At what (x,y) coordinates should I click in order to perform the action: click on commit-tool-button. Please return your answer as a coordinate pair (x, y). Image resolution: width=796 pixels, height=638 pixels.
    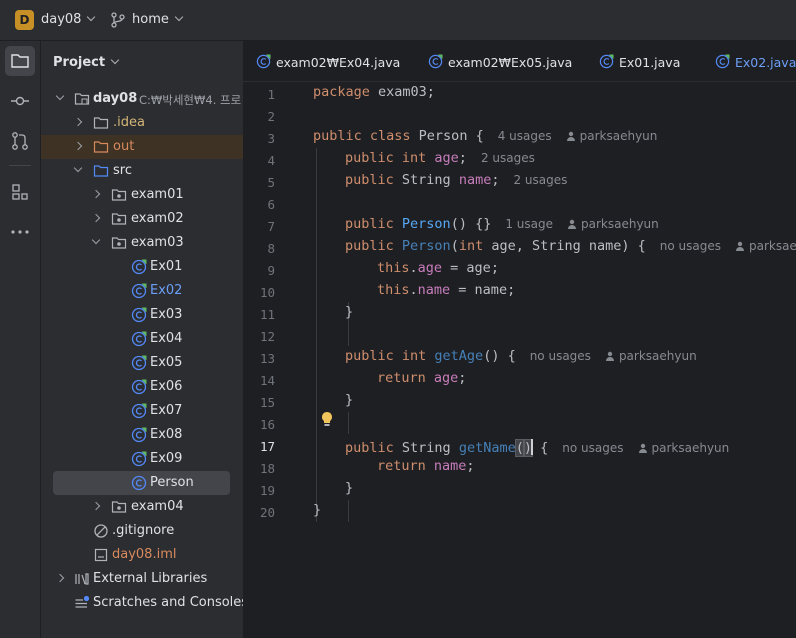
    Looking at the image, I should click on (20, 101).